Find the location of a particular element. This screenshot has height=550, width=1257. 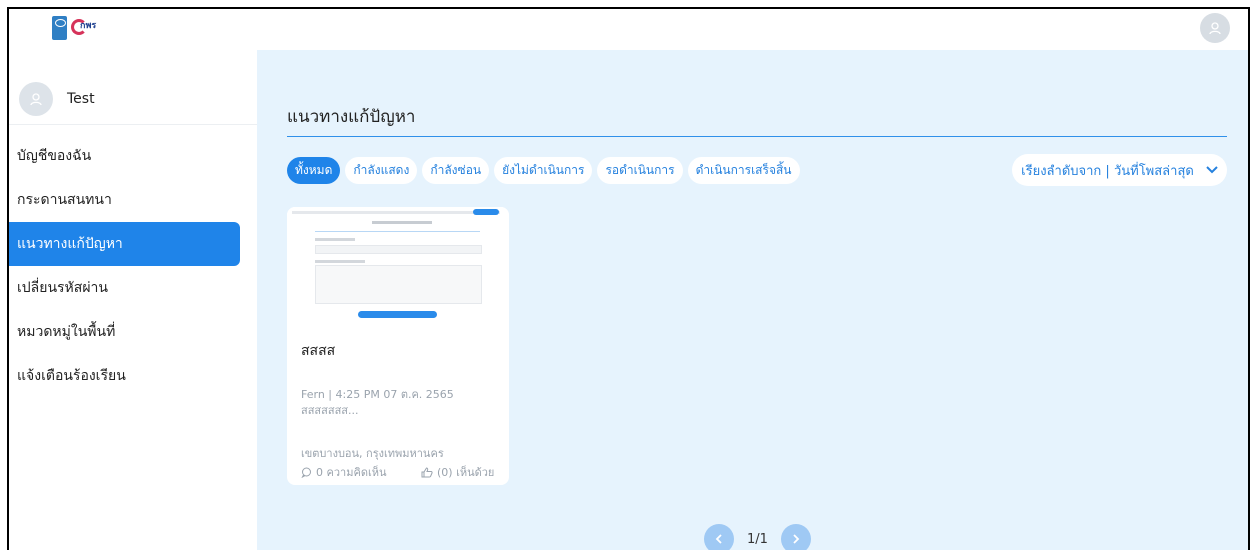

filter-all: ทั้งหมด is located at coordinates (314, 170).